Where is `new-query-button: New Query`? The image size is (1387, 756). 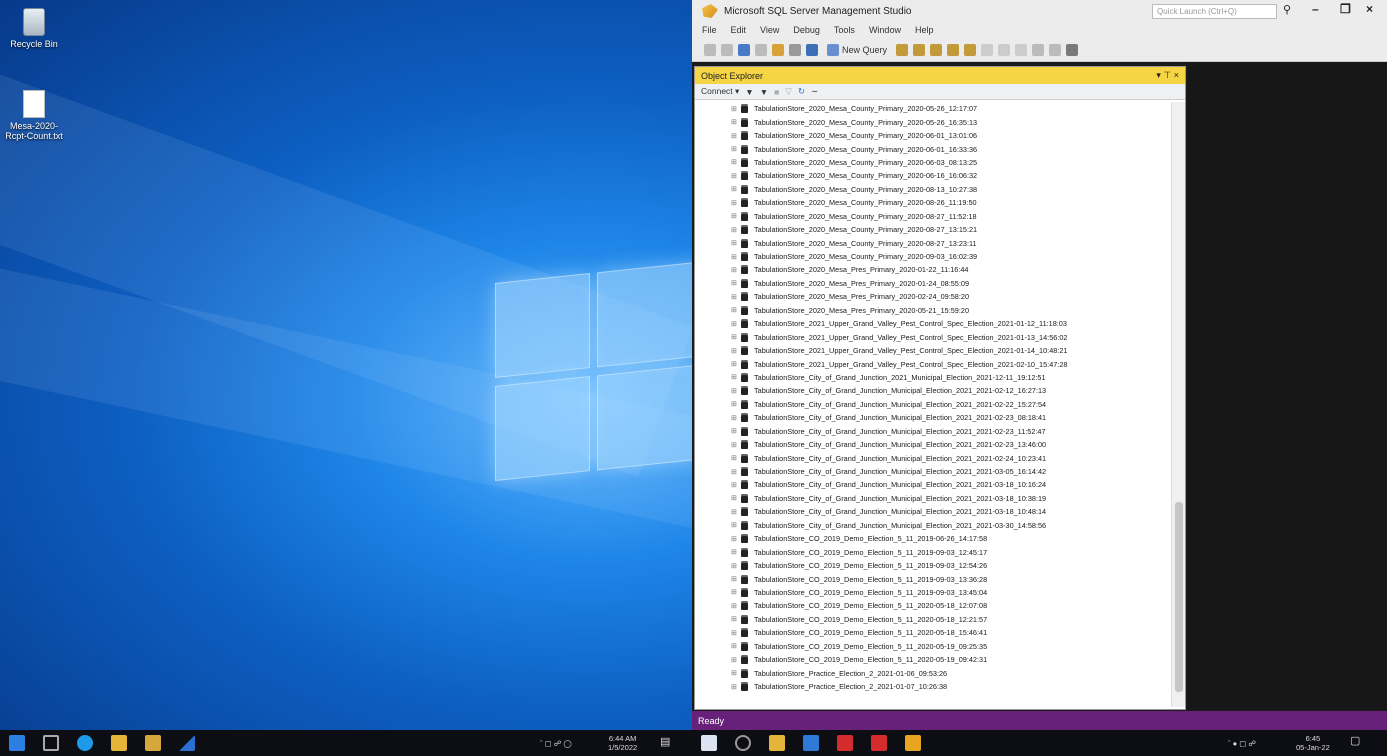
new-query-button: New Query is located at coordinates (857, 49).